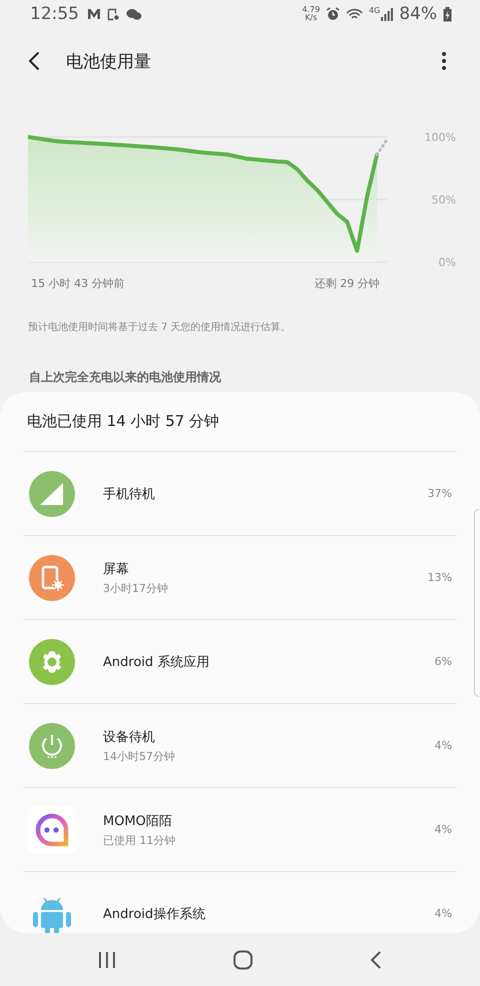 Image resolution: width=480 pixels, height=986 pixels. What do you see at coordinates (136, 588) in the screenshot?
I see `item-detail: 3小时17分钟` at bounding box center [136, 588].